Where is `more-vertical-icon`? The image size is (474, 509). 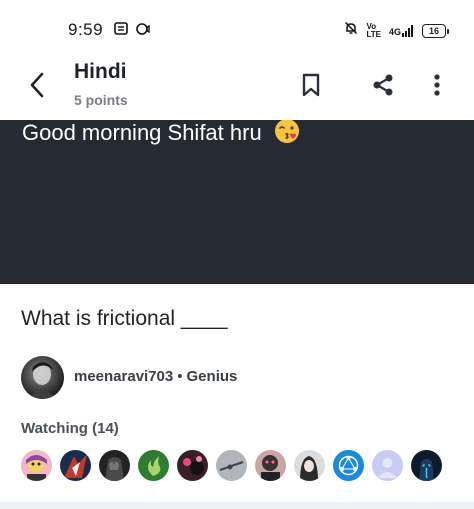
more-vertical-icon is located at coordinates (437, 85).